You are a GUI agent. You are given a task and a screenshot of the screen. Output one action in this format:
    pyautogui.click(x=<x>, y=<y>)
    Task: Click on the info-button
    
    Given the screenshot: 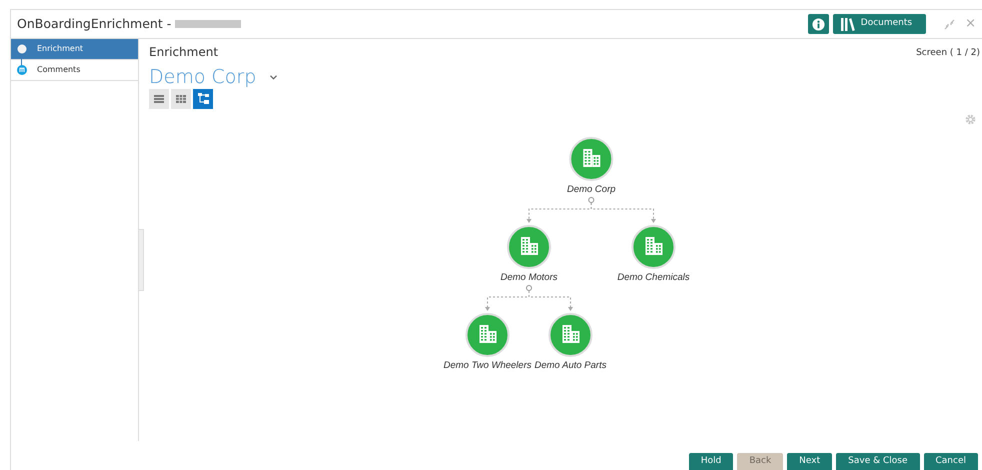 What is the action you would take?
    pyautogui.click(x=818, y=24)
    